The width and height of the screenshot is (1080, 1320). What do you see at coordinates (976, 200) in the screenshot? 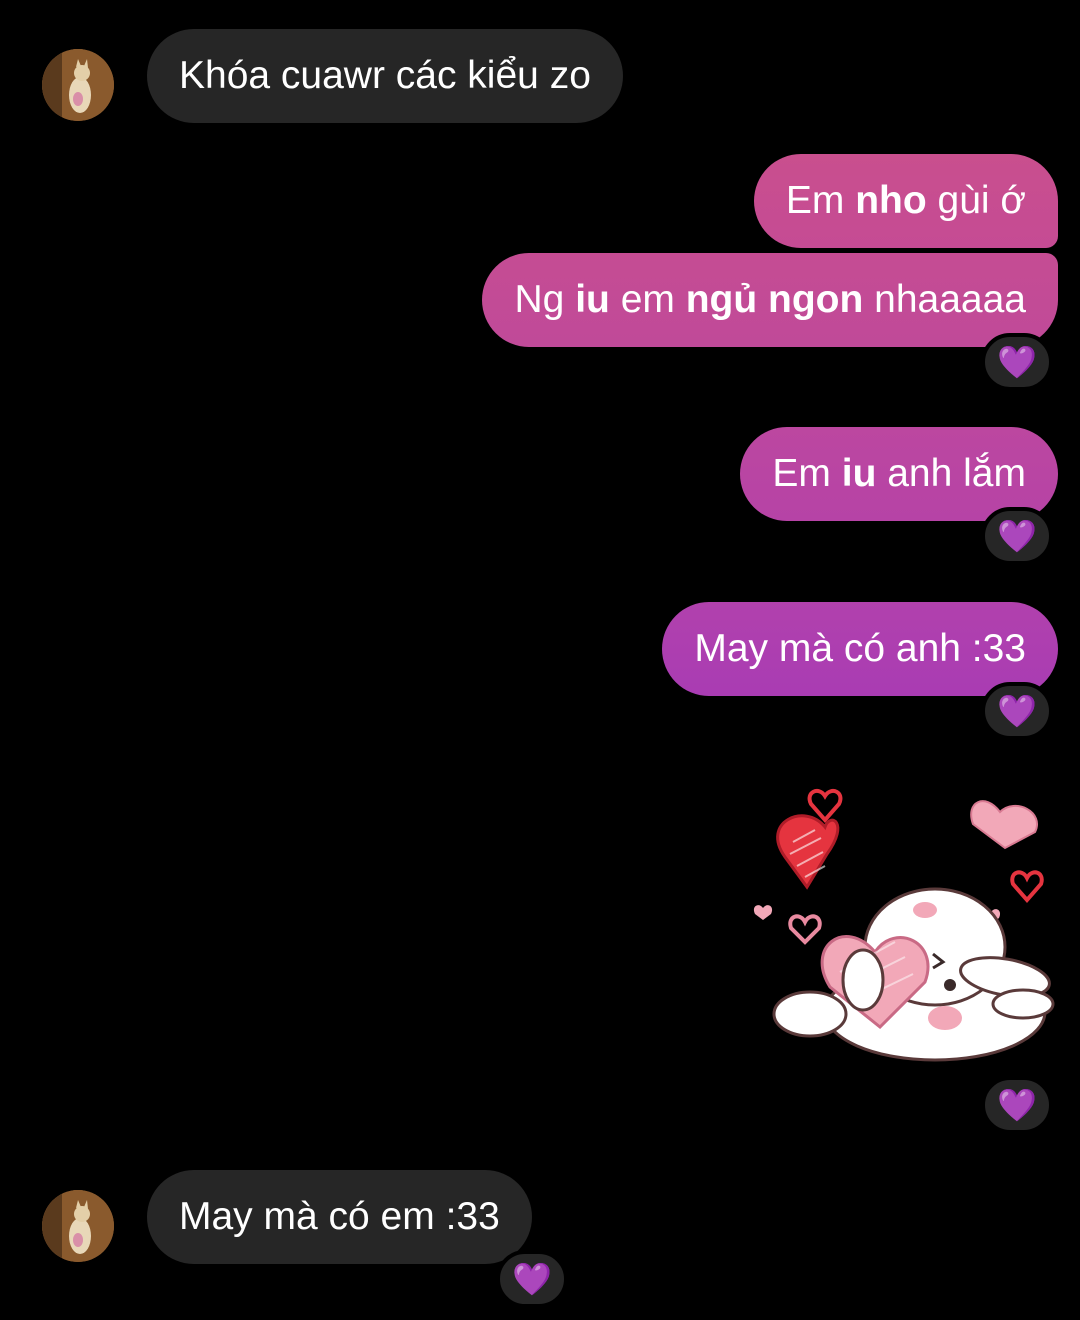
I see `message-text: gùi ớ` at bounding box center [976, 200].